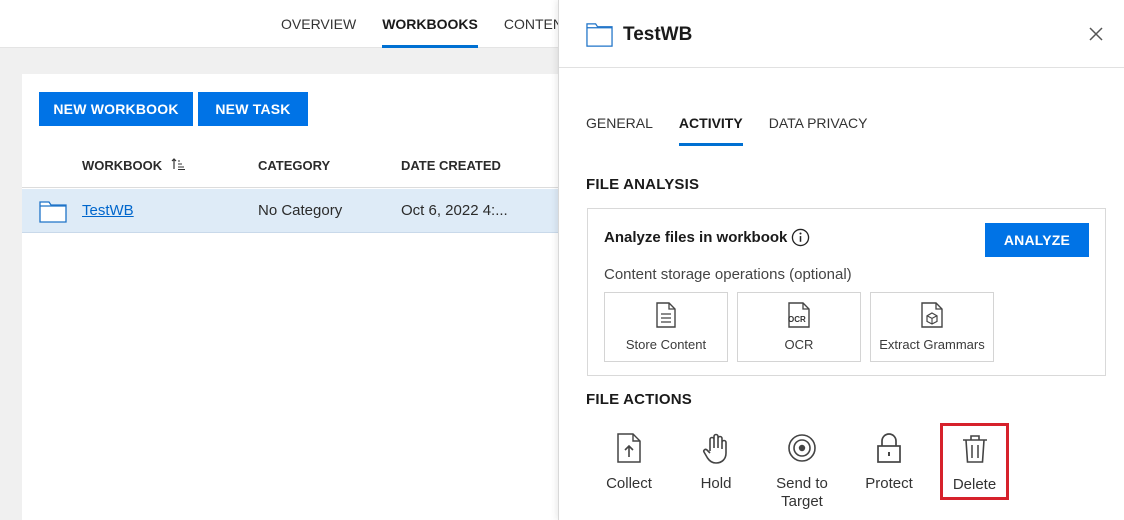 This screenshot has width=1124, height=520. I want to click on delete-action: Delete, so click(974, 461).